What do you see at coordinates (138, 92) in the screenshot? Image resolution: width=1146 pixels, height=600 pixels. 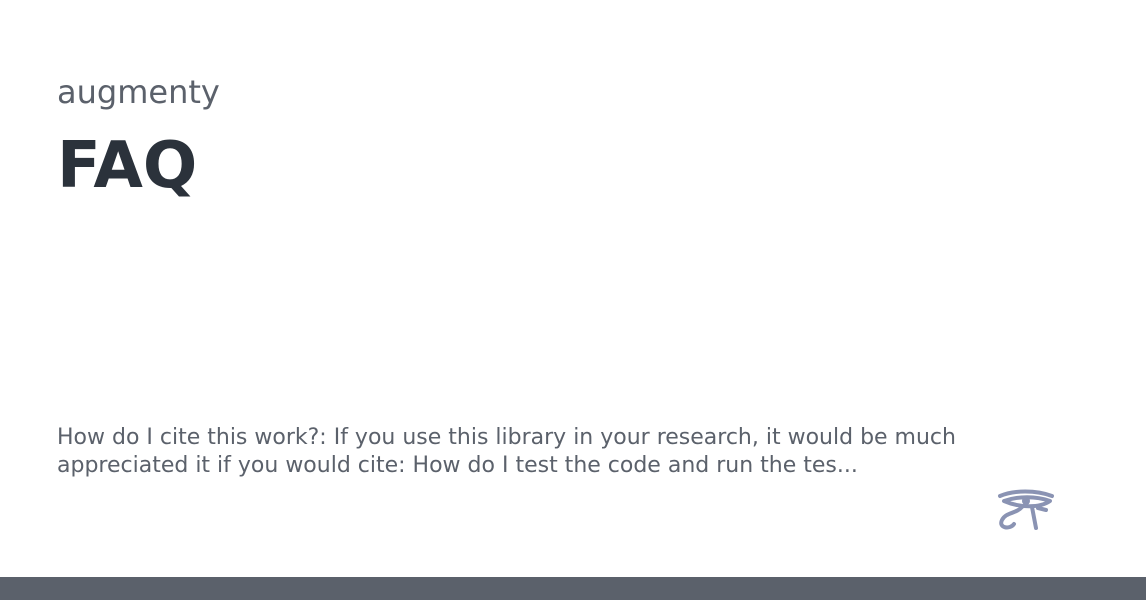 I see `site-name: augmenty` at bounding box center [138, 92].